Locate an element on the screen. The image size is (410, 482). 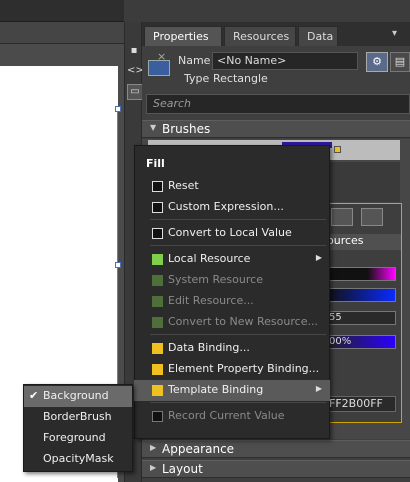
menu-item-label: Convert to Local Value is located at coordinates (230, 232).